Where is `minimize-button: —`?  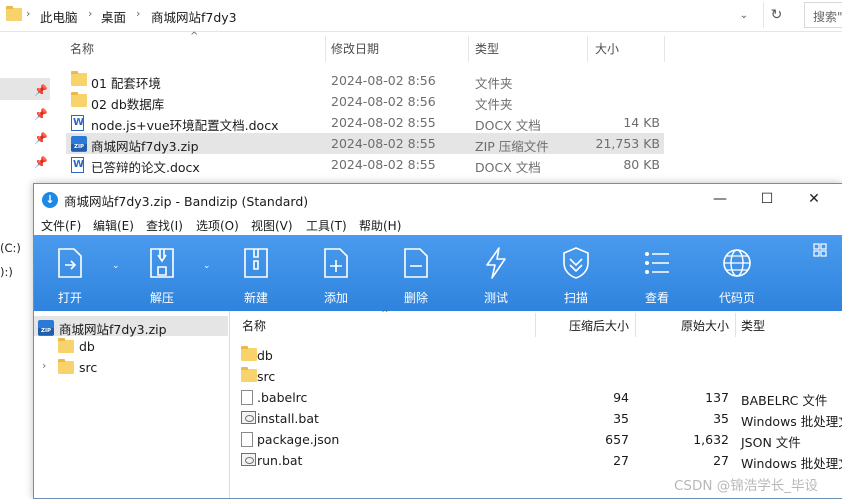 minimize-button: — is located at coordinates (720, 199).